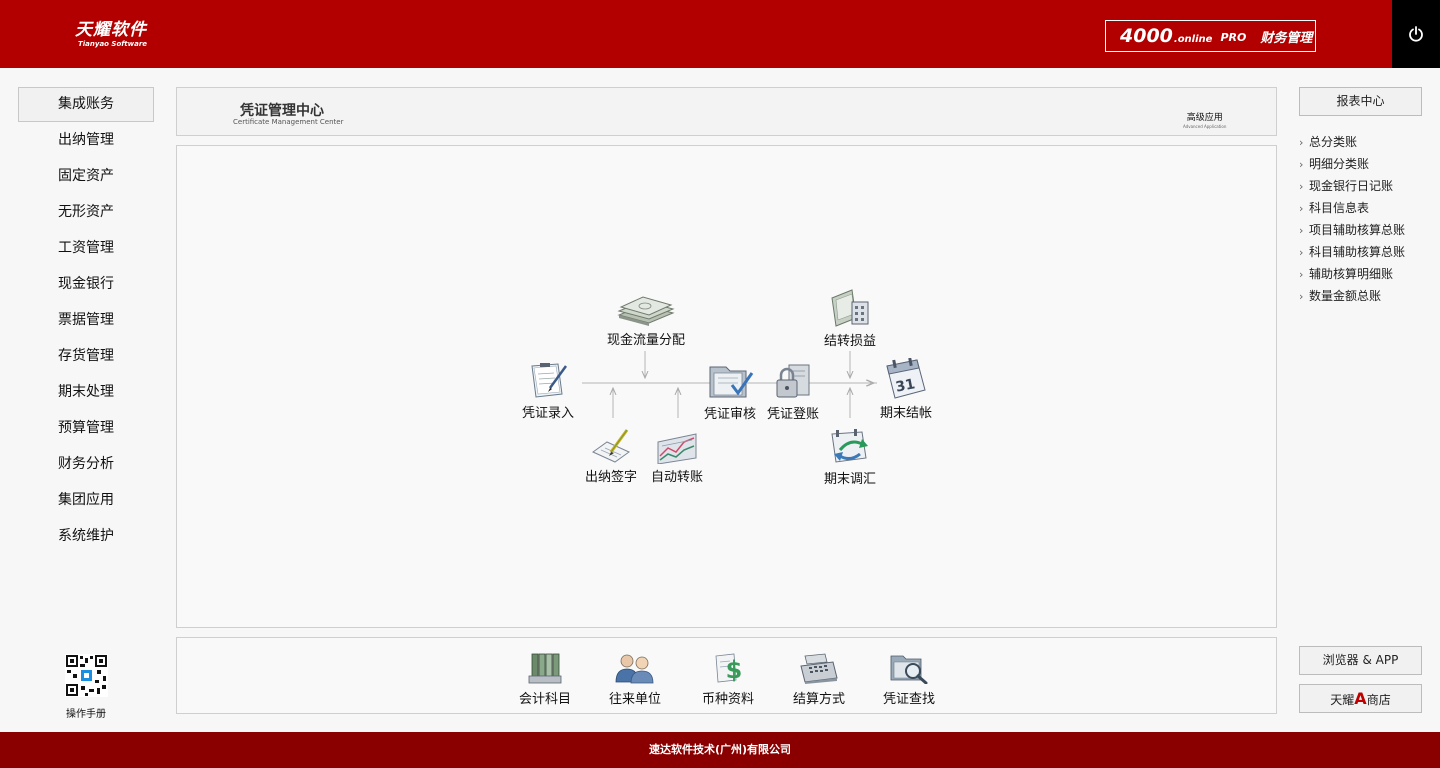  Describe the element at coordinates (1233, 37) in the screenshot. I see `product-pro: PRO` at that location.